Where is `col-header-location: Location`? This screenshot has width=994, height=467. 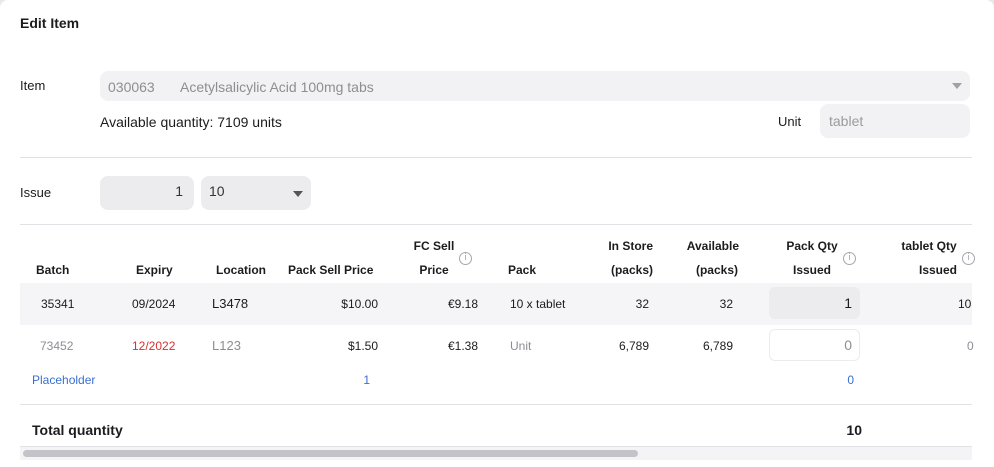
col-header-location: Location is located at coordinates (241, 270).